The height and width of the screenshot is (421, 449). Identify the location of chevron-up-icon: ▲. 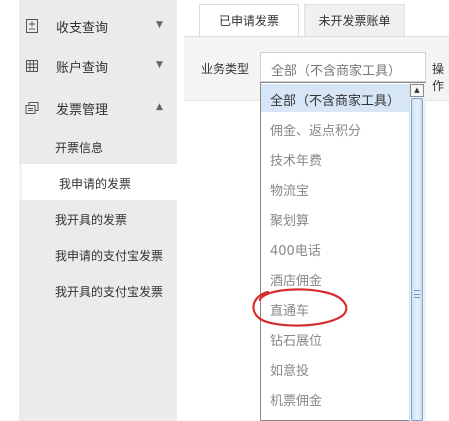
(159, 107).